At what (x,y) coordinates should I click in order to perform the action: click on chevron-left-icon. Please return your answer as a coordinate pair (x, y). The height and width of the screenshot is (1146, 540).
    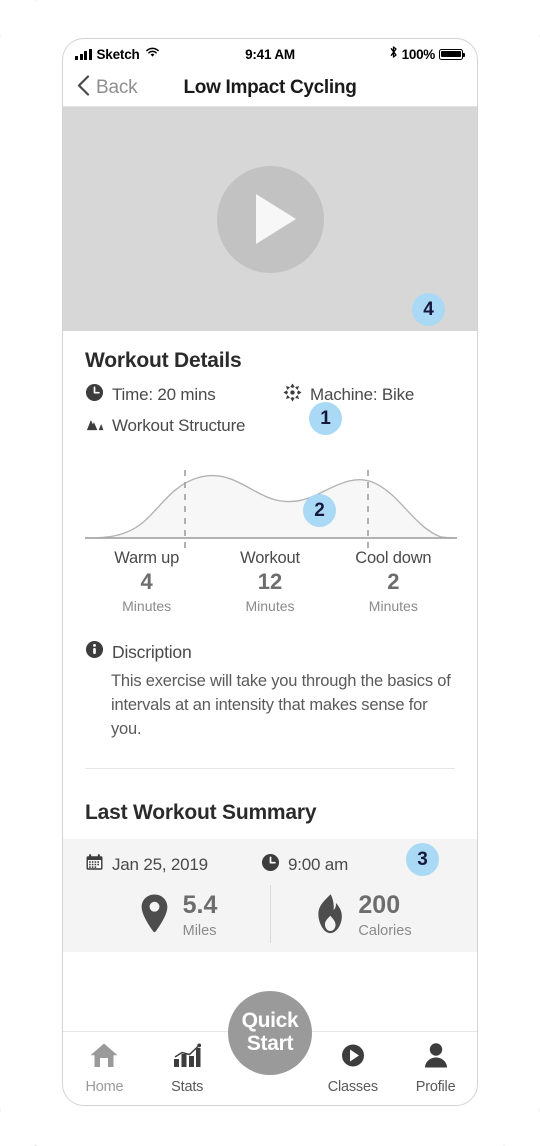
    Looking at the image, I should click on (83, 87).